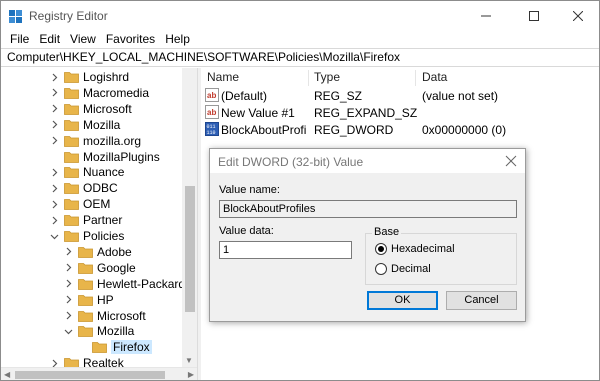 This screenshot has width=600, height=381. Describe the element at coordinates (19, 39) in the screenshot. I see `menu-file: File` at that location.